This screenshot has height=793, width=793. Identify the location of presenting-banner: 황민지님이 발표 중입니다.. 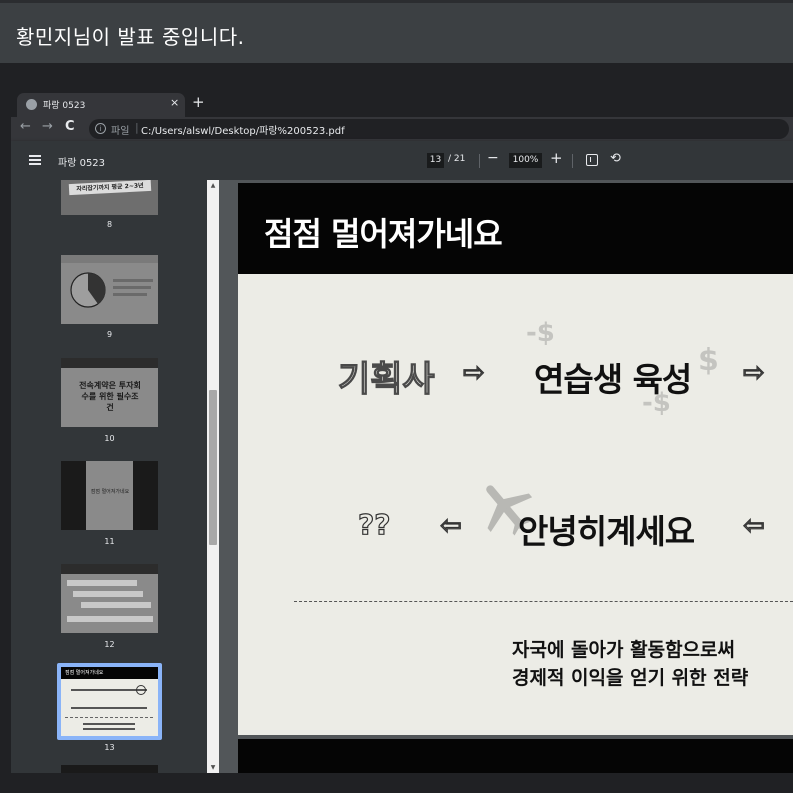
(396, 31).